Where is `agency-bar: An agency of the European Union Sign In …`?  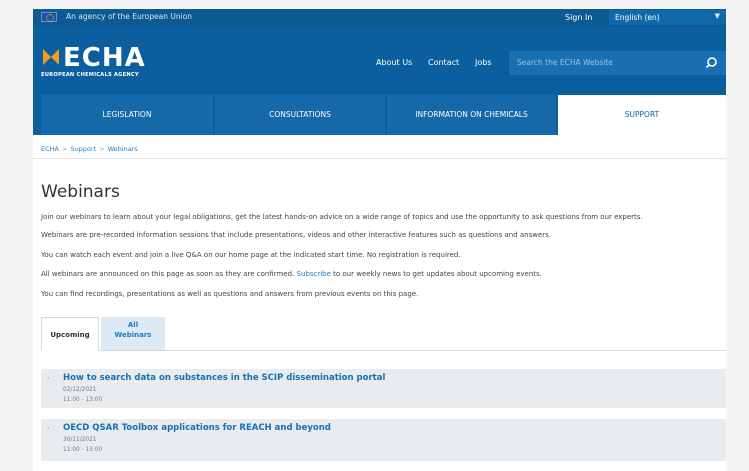
agency-bar: An agency of the European Union Sign In … is located at coordinates (379, 17).